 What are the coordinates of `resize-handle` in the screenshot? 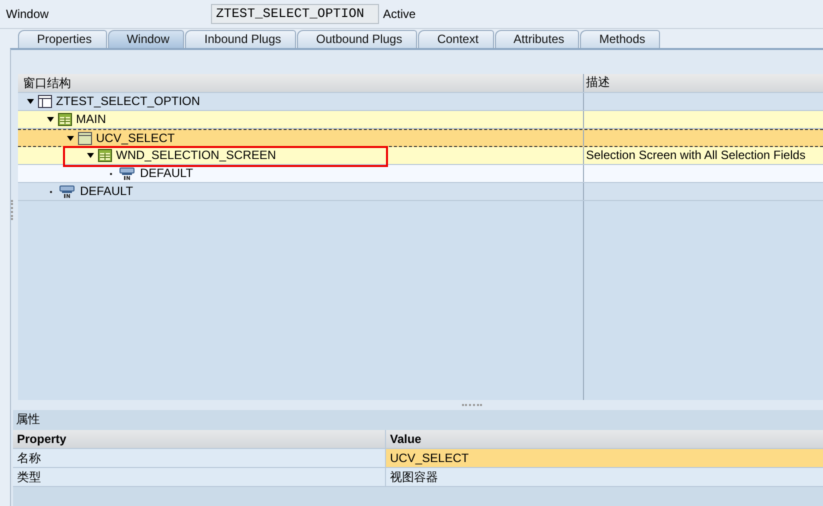 It's located at (12, 210).